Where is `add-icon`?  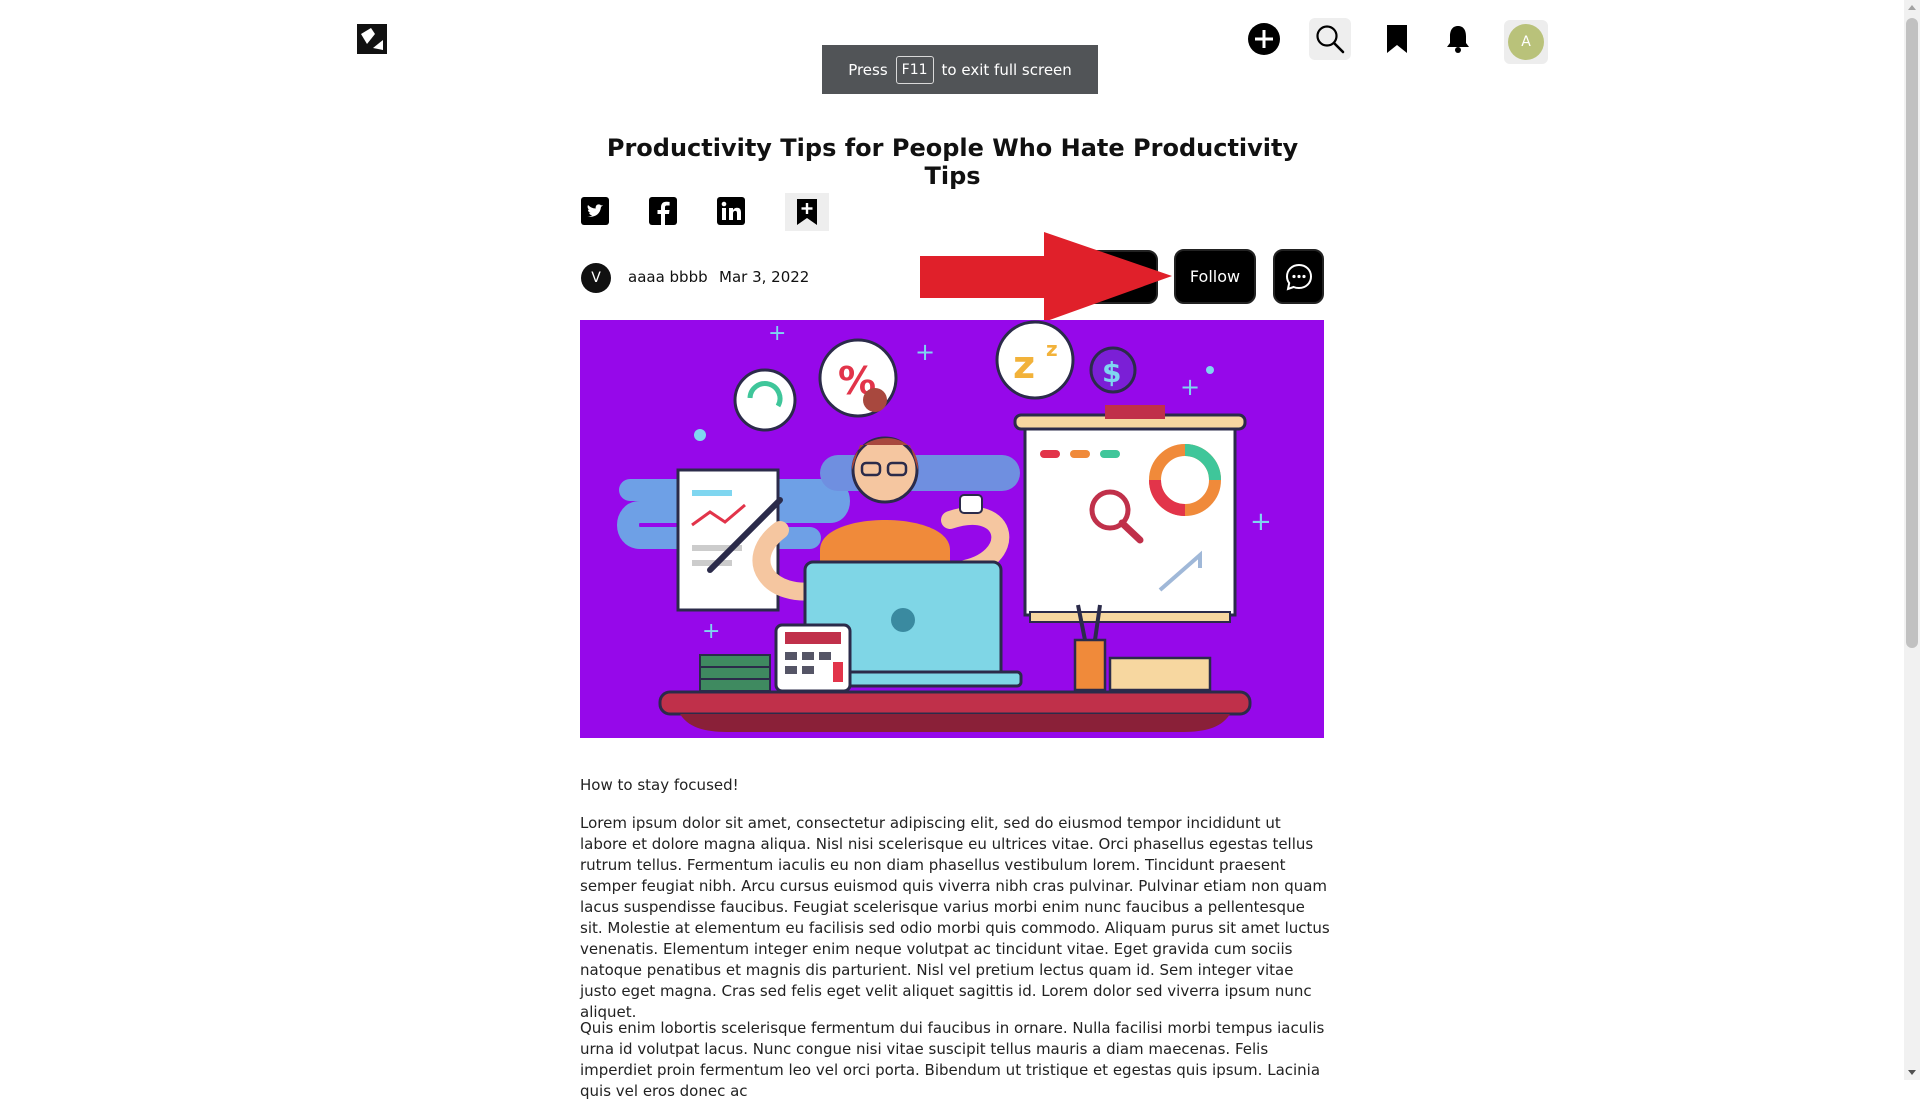 add-icon is located at coordinates (1264, 39).